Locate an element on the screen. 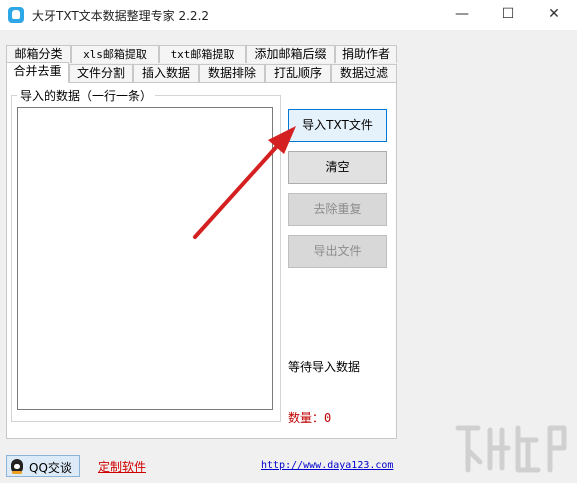 The height and width of the screenshot is (483, 577). custom-software-link: 定制软件 is located at coordinates (122, 466).